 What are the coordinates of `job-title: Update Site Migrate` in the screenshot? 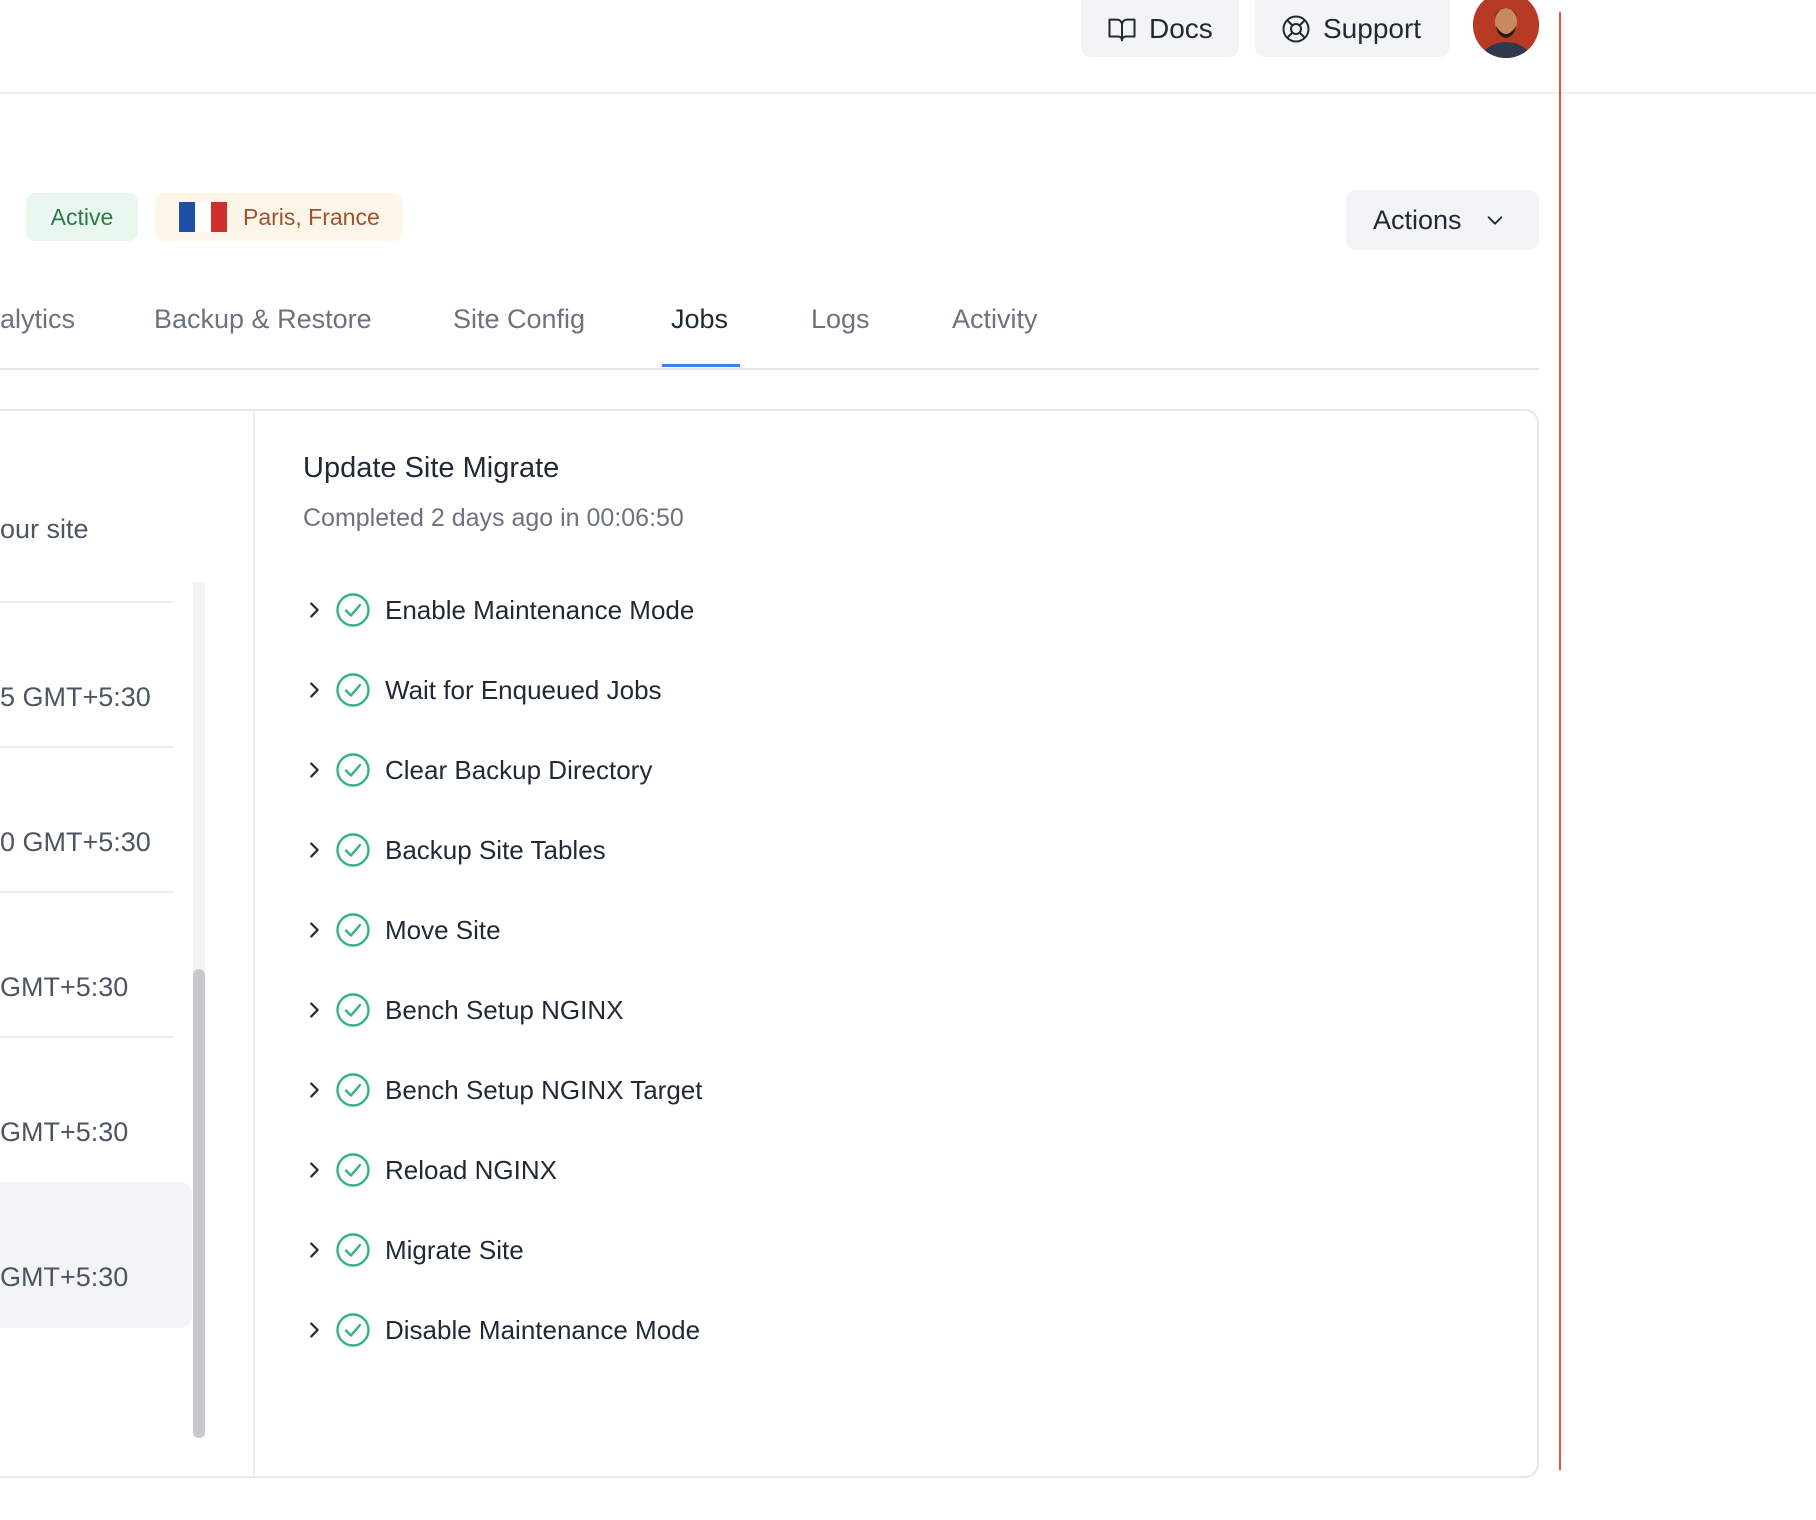 It's located at (431, 468).